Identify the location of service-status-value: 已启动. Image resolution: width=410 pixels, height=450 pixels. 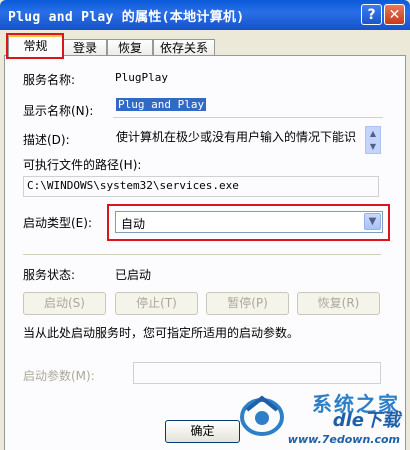
(133, 275).